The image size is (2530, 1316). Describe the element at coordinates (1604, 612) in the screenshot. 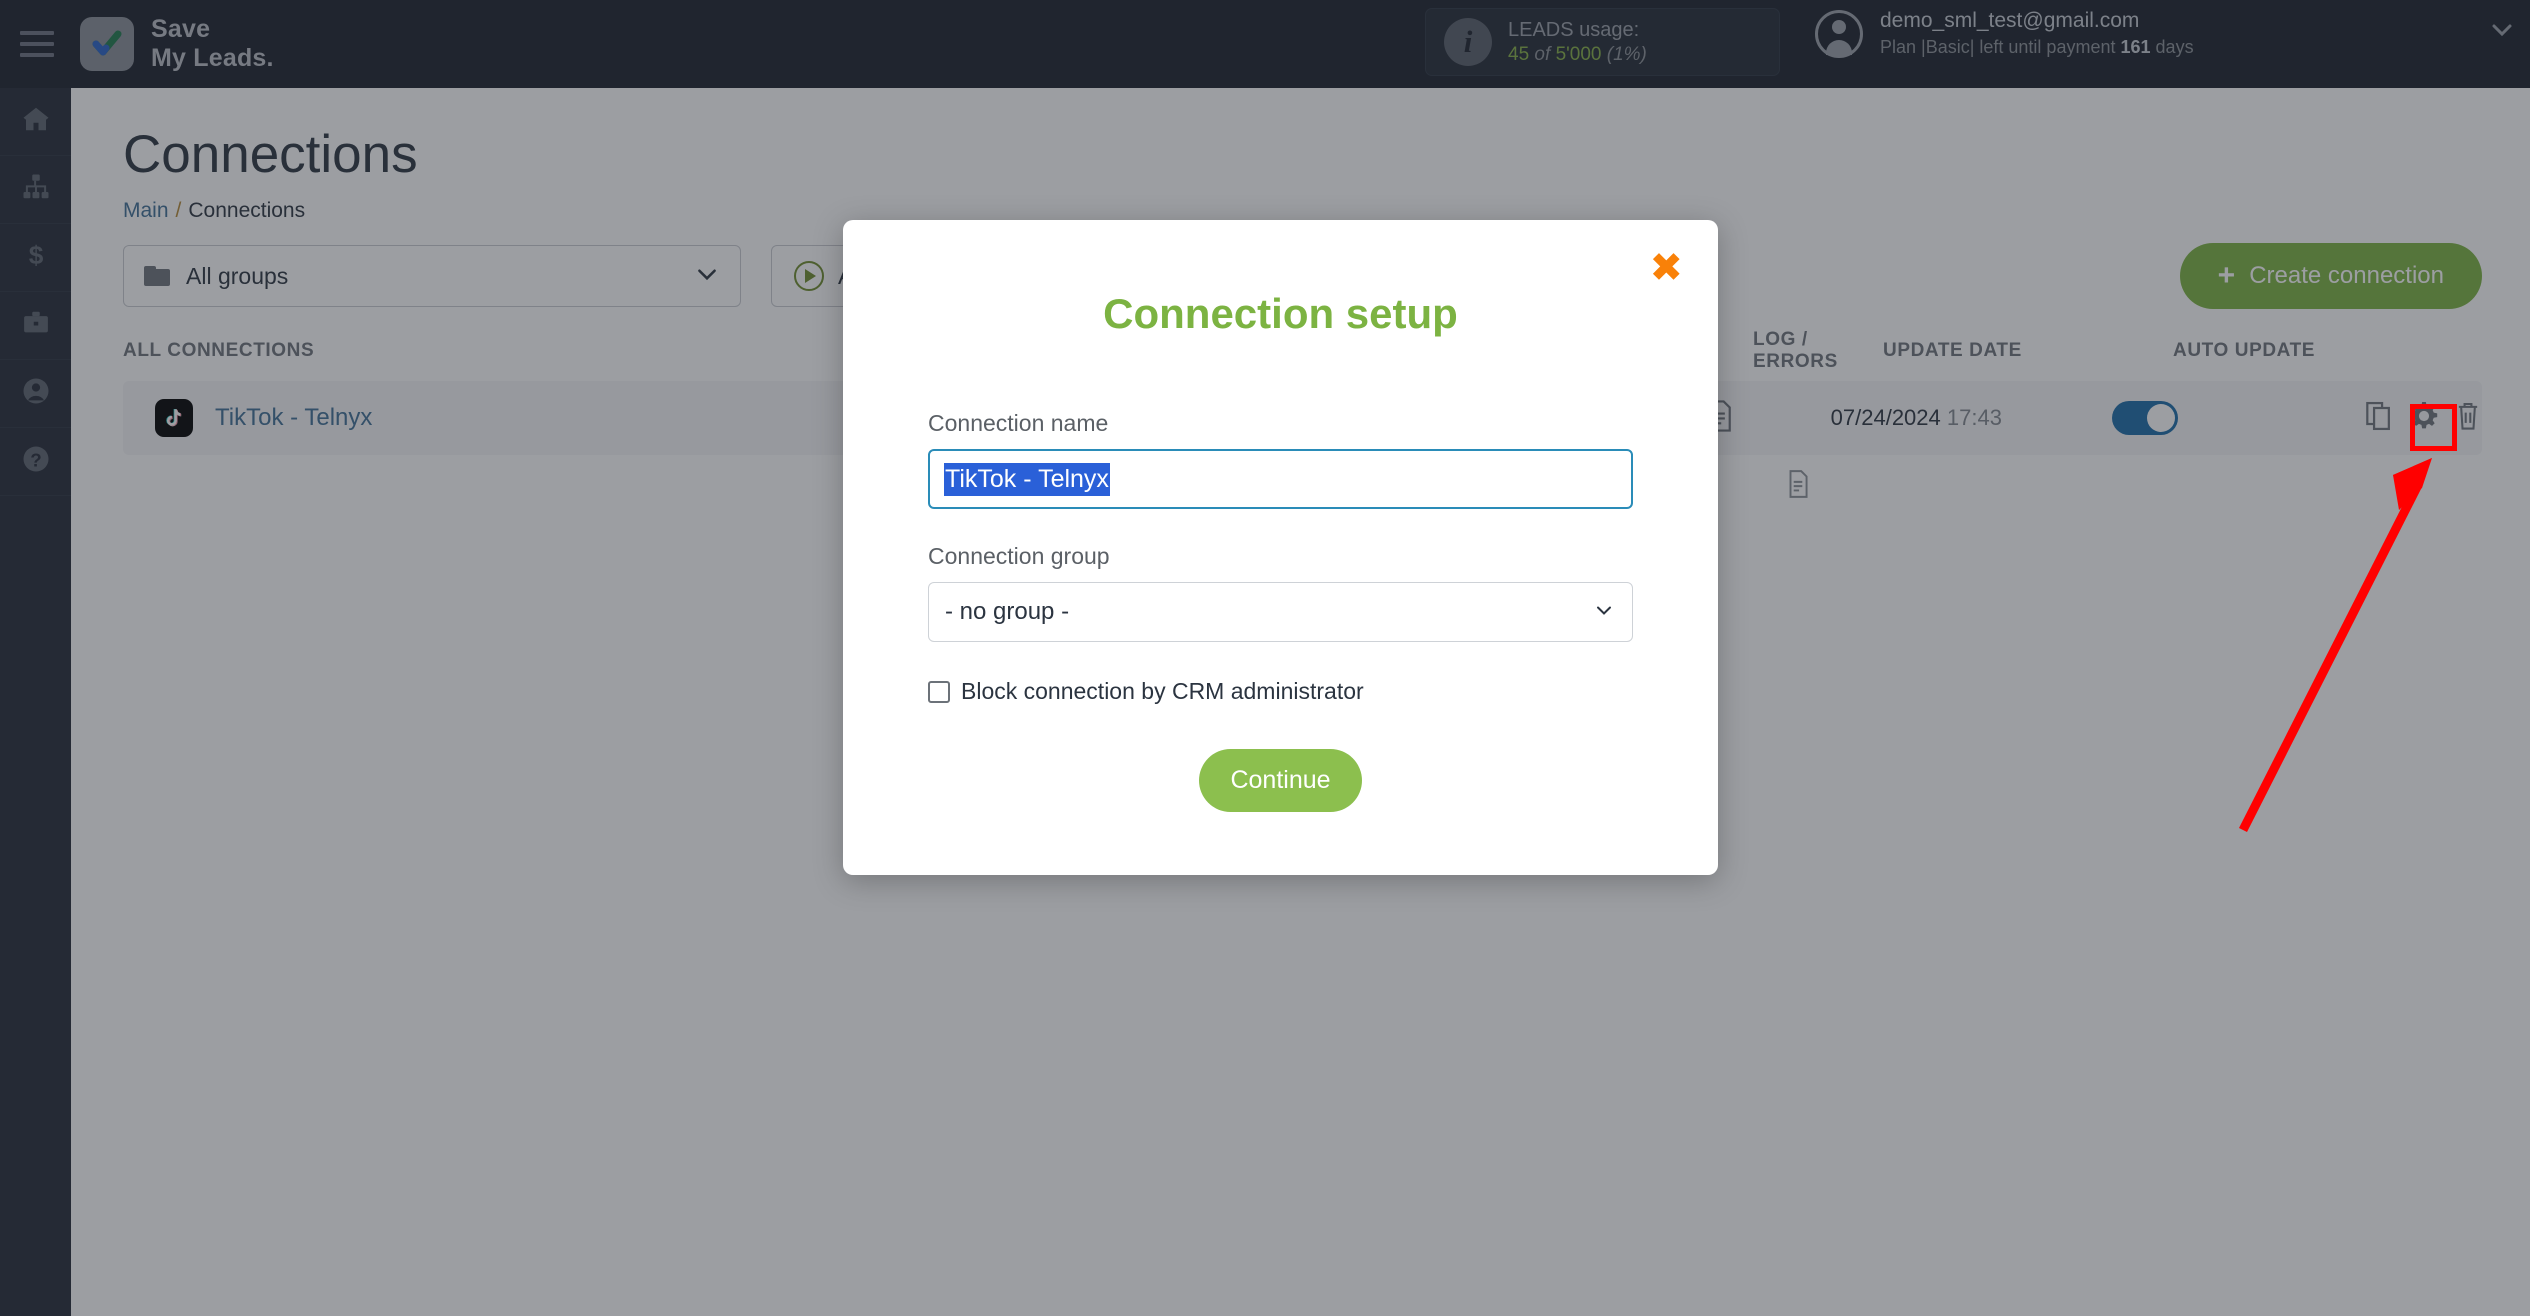

I see `chevron-down-icon` at that location.